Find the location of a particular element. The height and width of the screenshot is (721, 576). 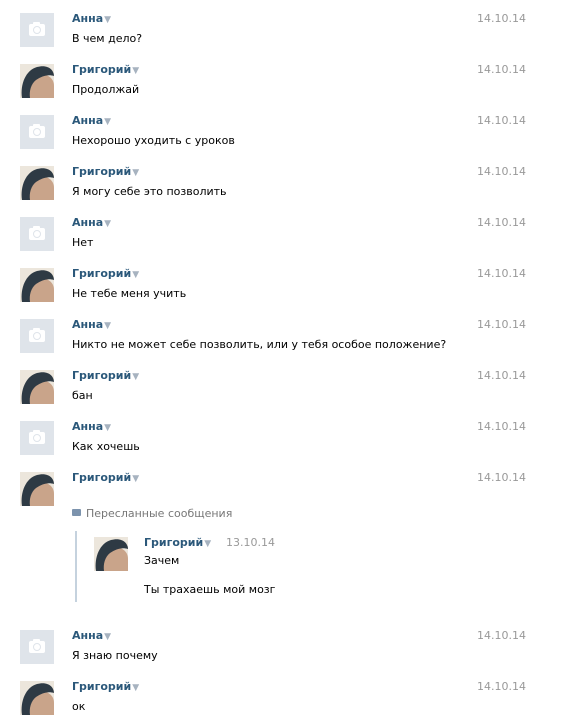

message-text: ок is located at coordinates (79, 706).